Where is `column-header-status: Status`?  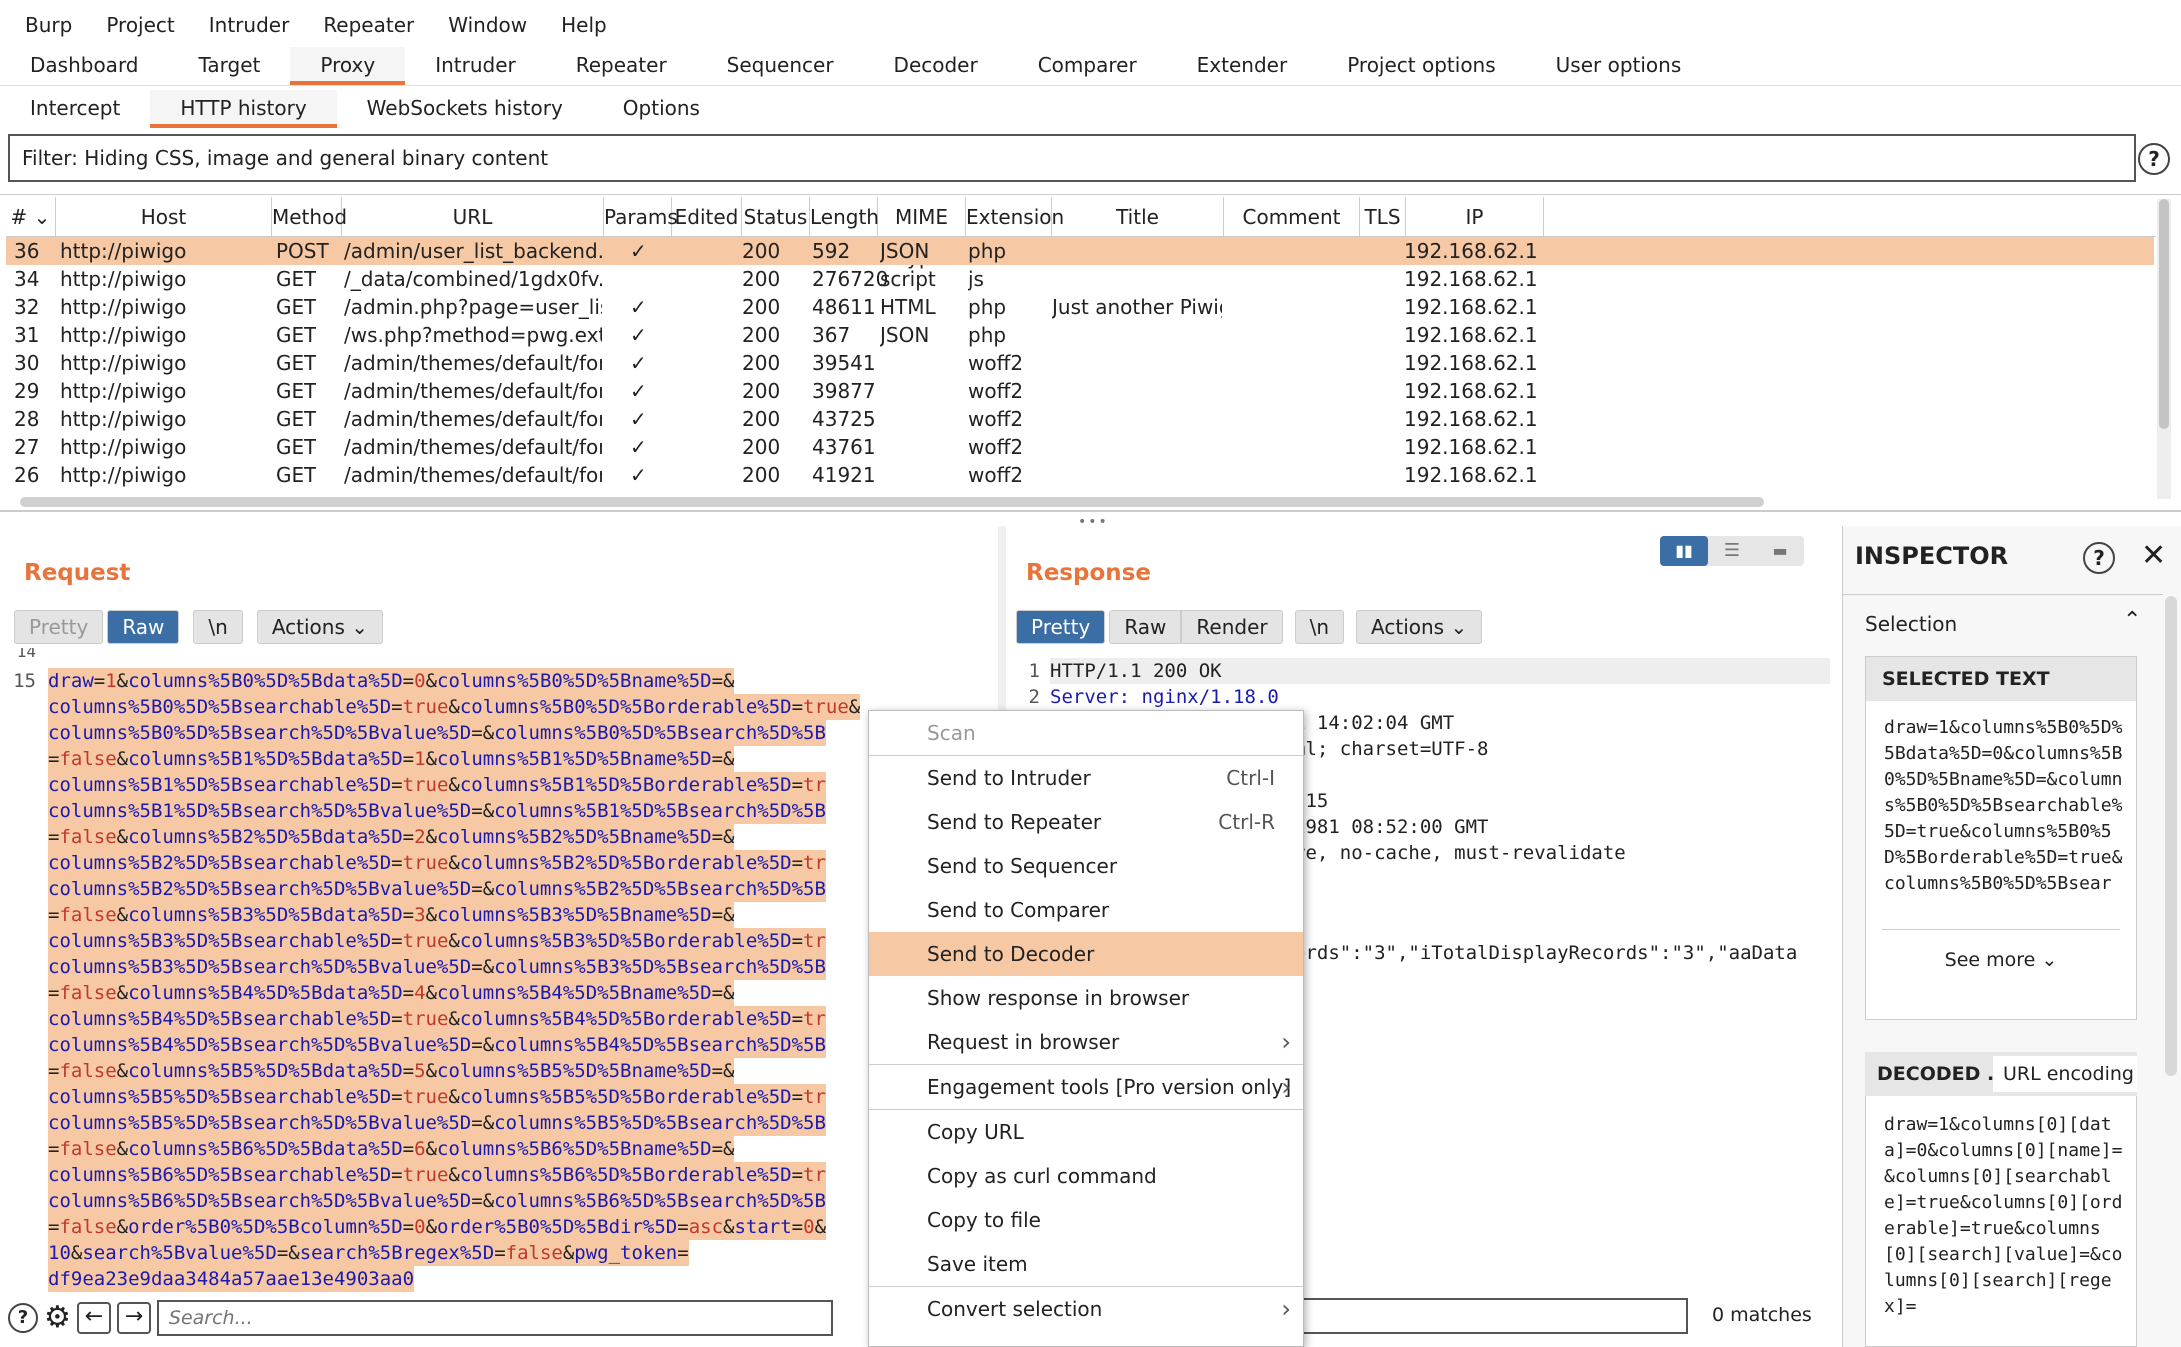 column-header-status: Status is located at coordinates (776, 217).